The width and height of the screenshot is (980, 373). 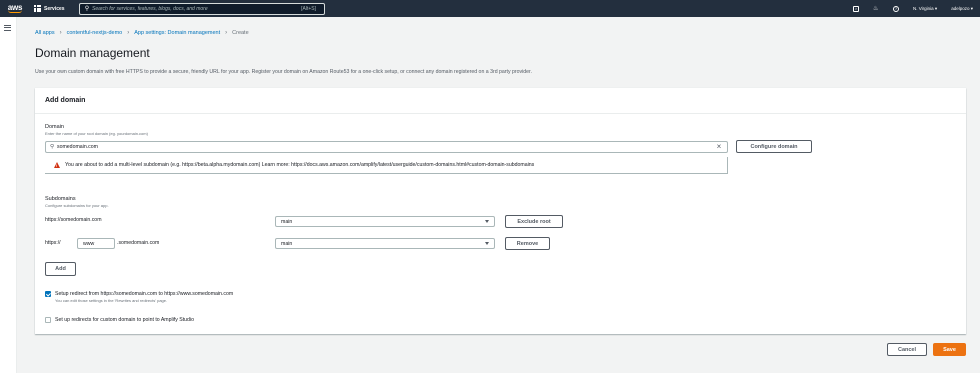 What do you see at coordinates (60, 269) in the screenshot?
I see `add-subdomain-button: Add` at bounding box center [60, 269].